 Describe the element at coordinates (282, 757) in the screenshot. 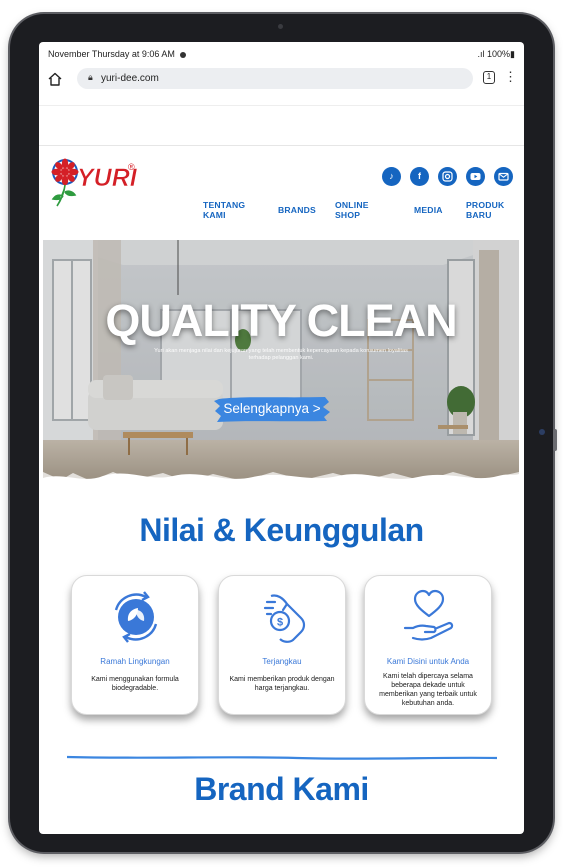

I see `wave-divider` at that location.